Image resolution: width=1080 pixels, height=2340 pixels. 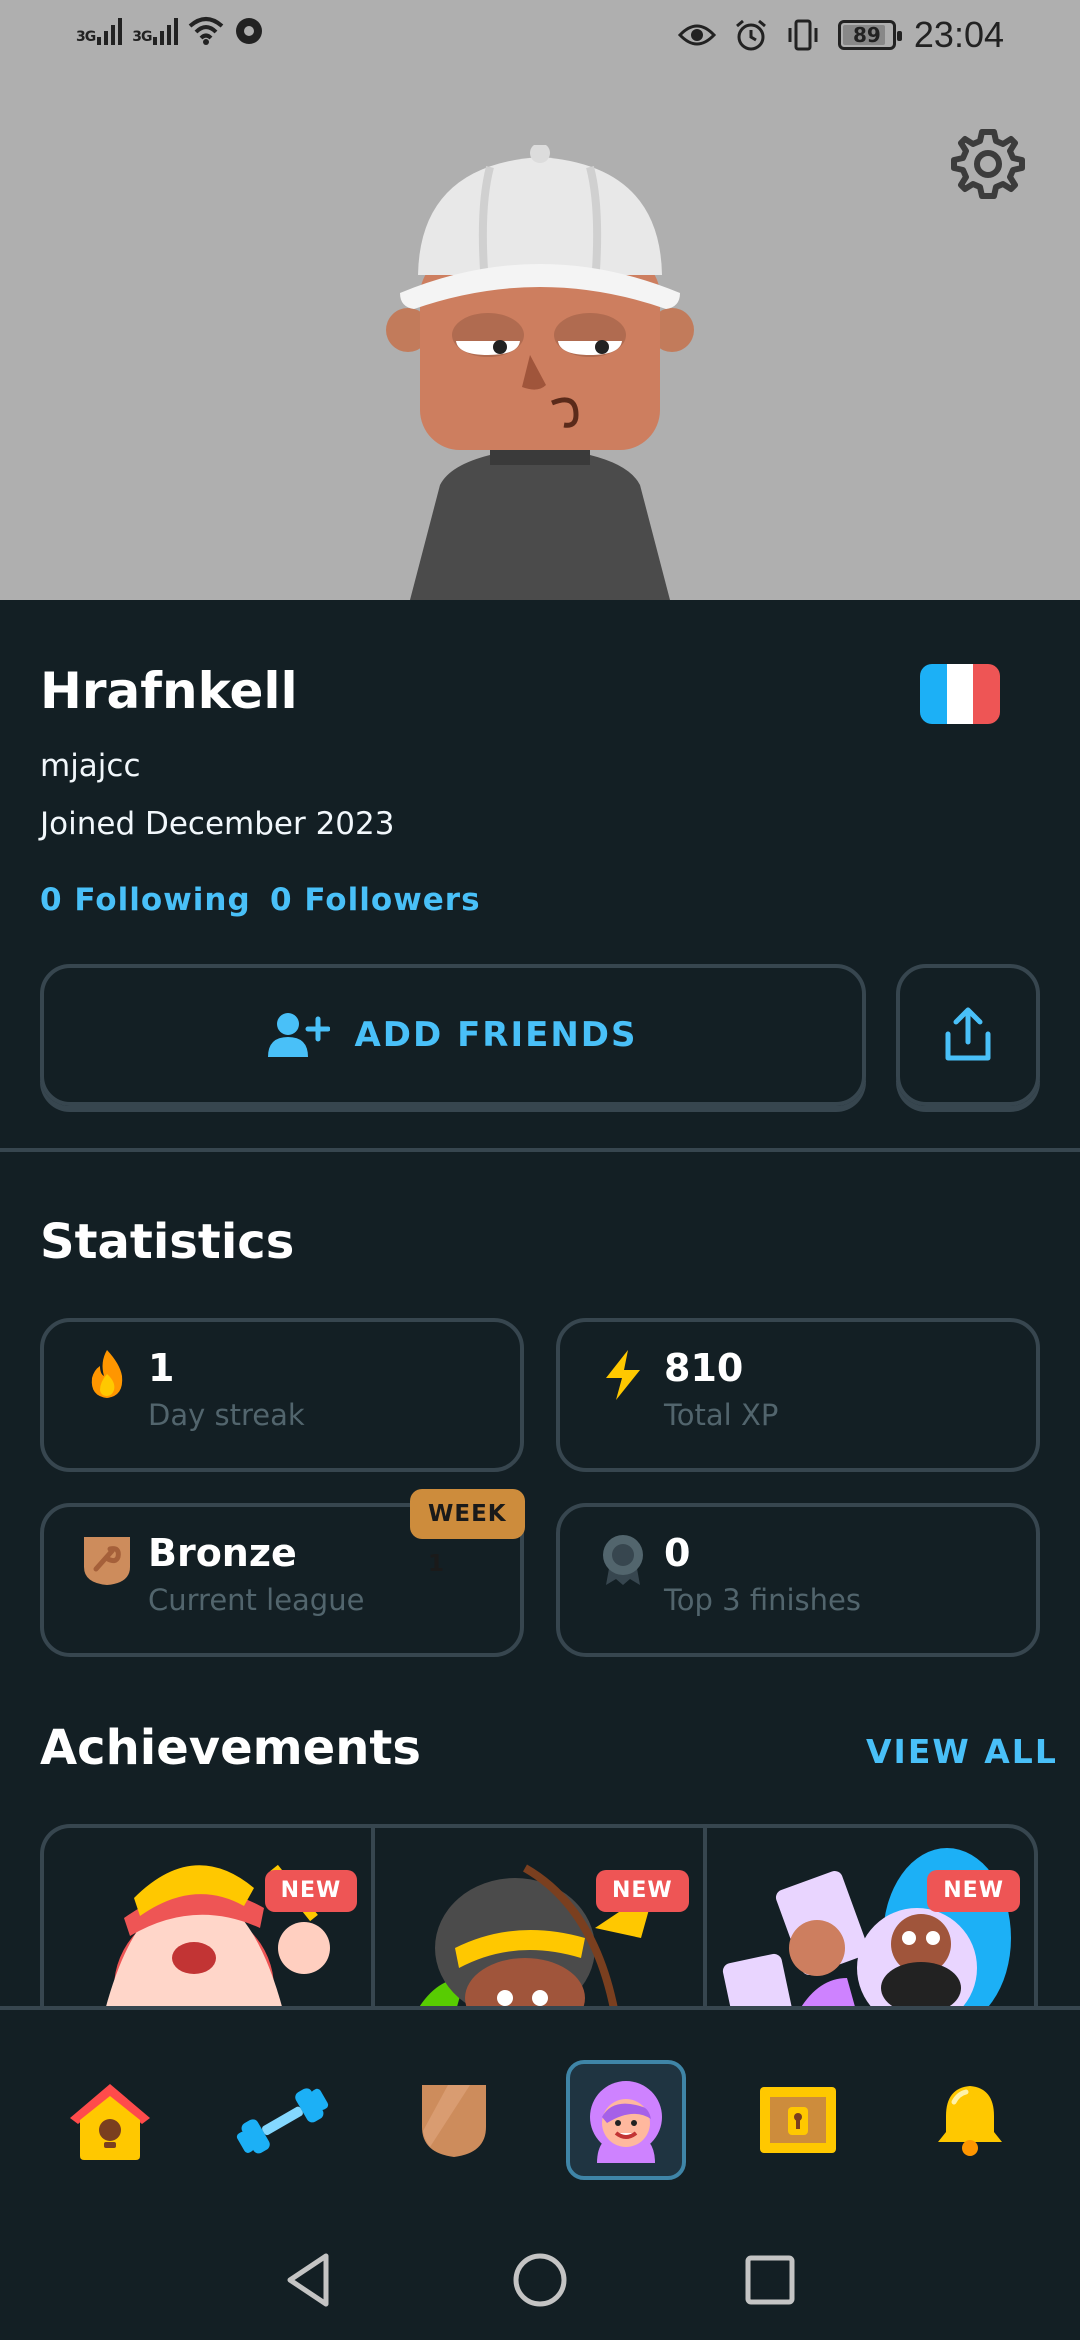 I want to click on bell-icon, so click(x=970, y=2121).